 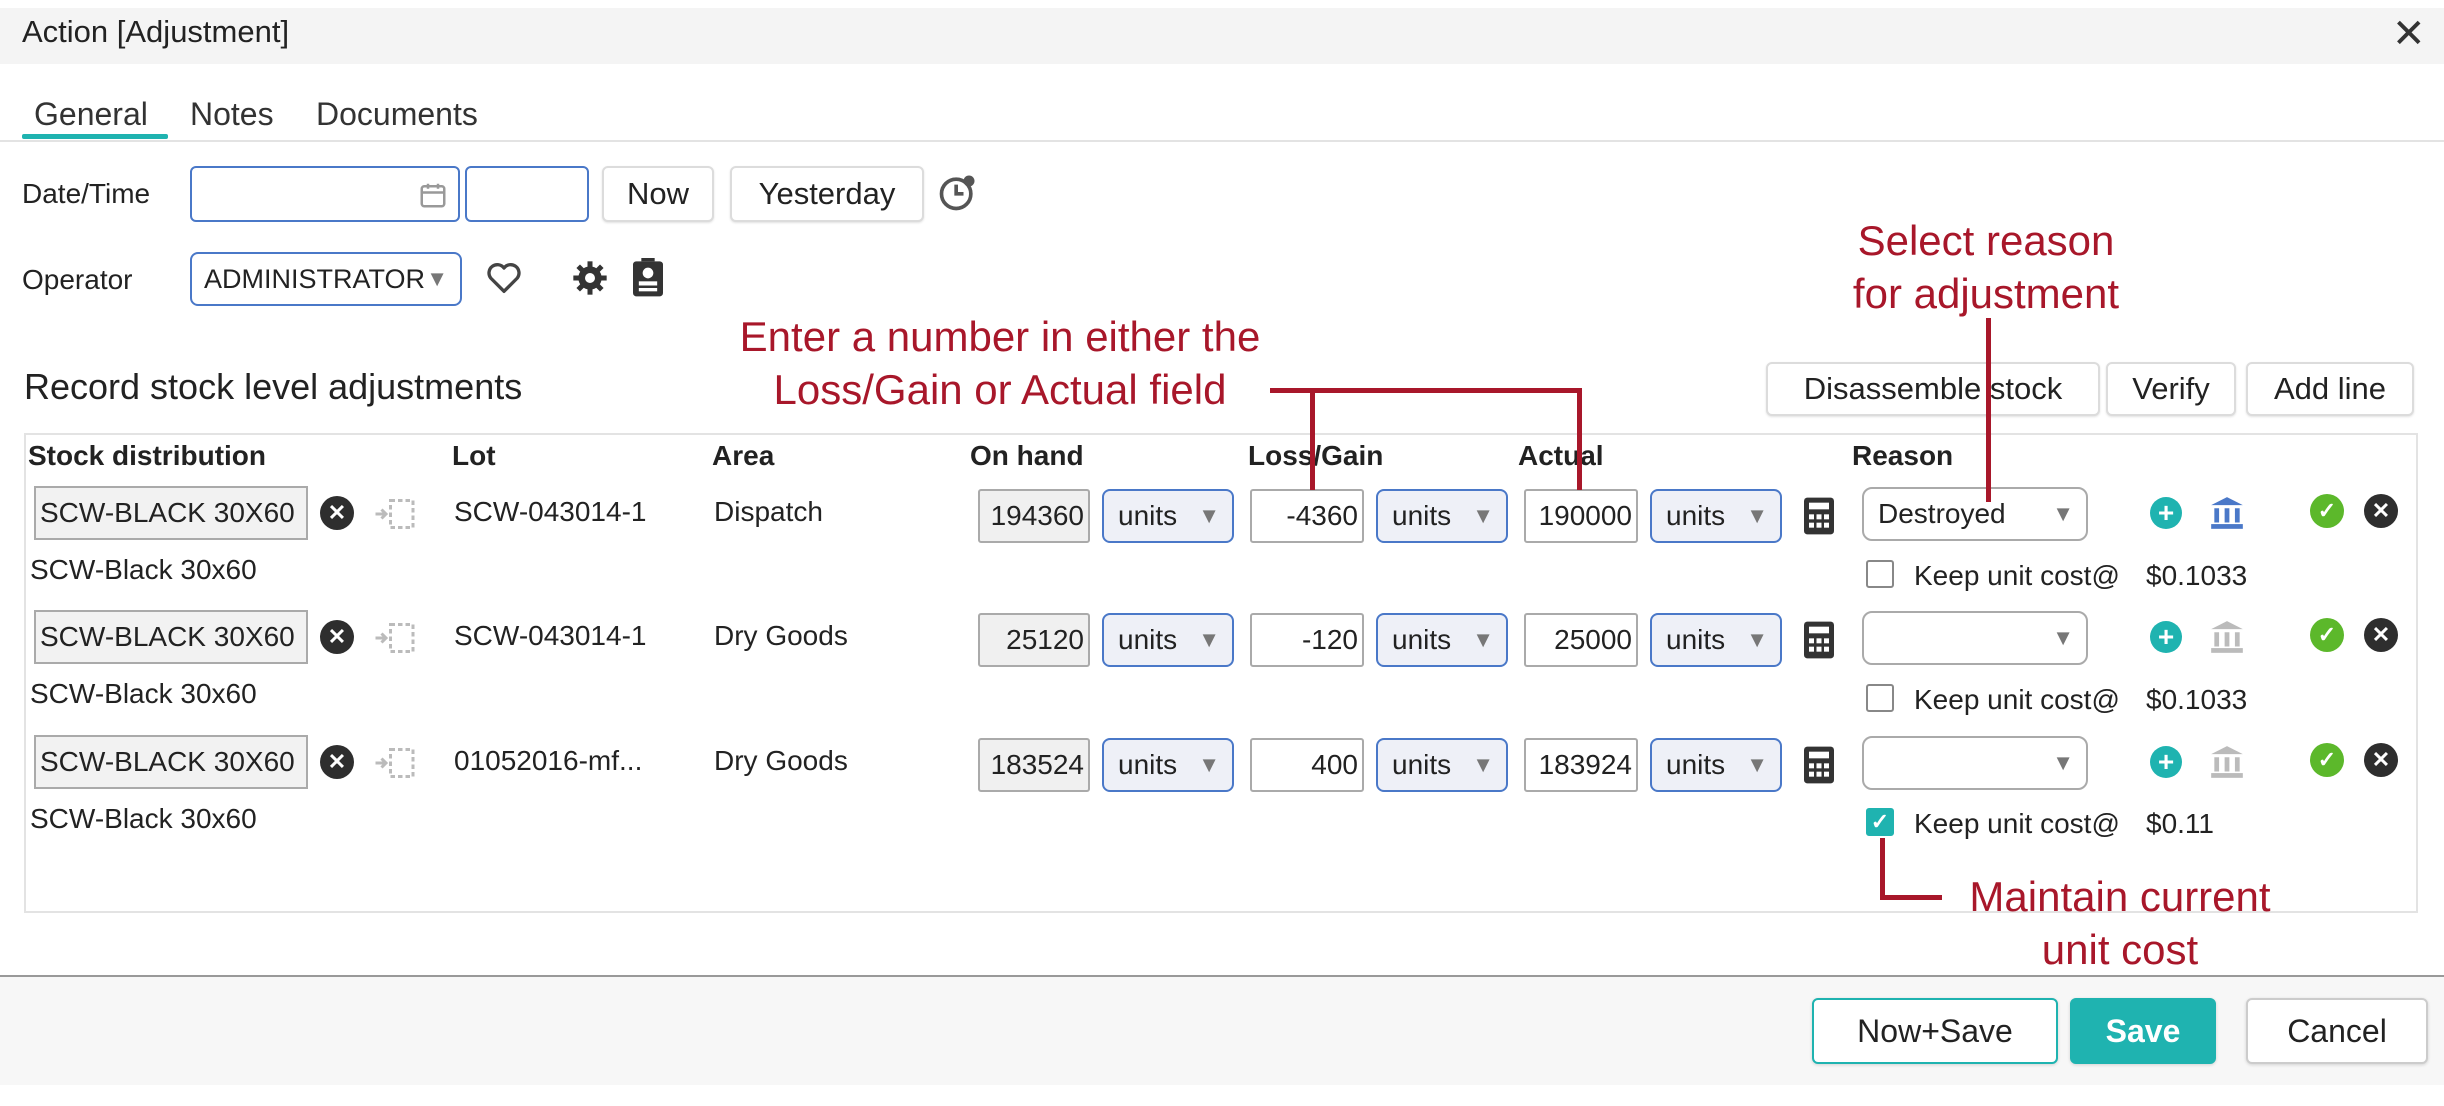 What do you see at coordinates (1222, 36) in the screenshot?
I see `dialog-title-bar` at bounding box center [1222, 36].